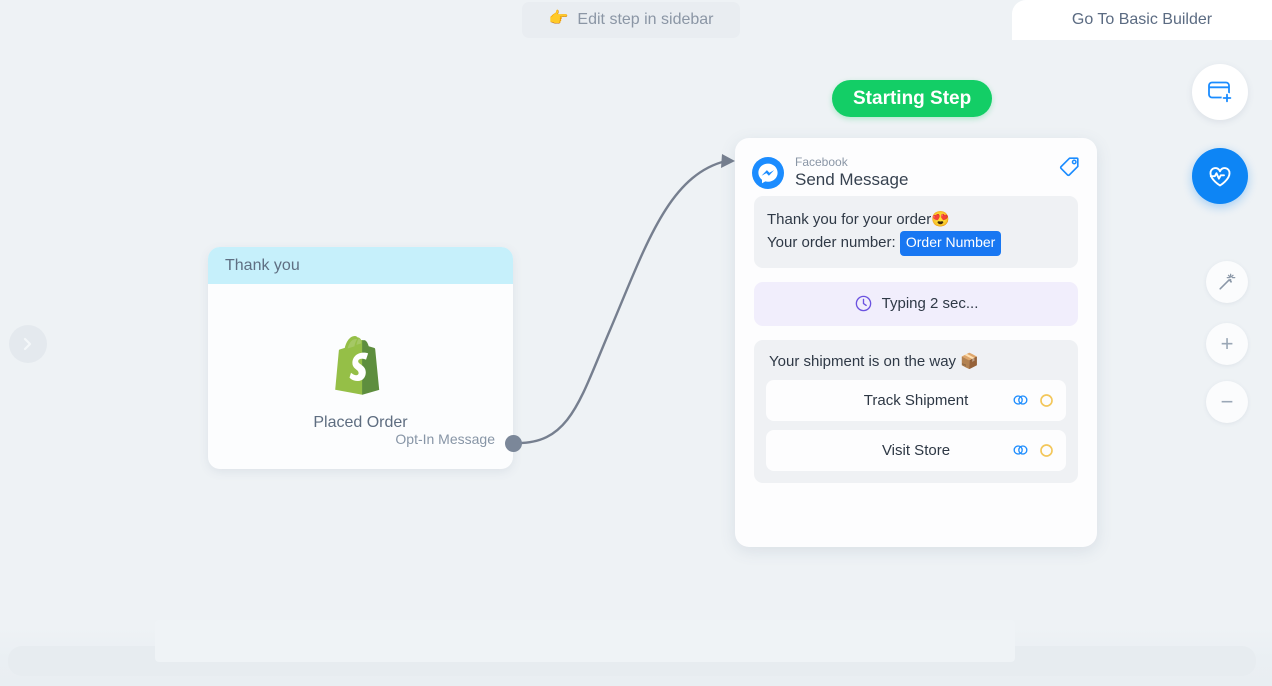 The image size is (1272, 686). I want to click on text-block-line1: Thank you for your order😍, so click(916, 219).